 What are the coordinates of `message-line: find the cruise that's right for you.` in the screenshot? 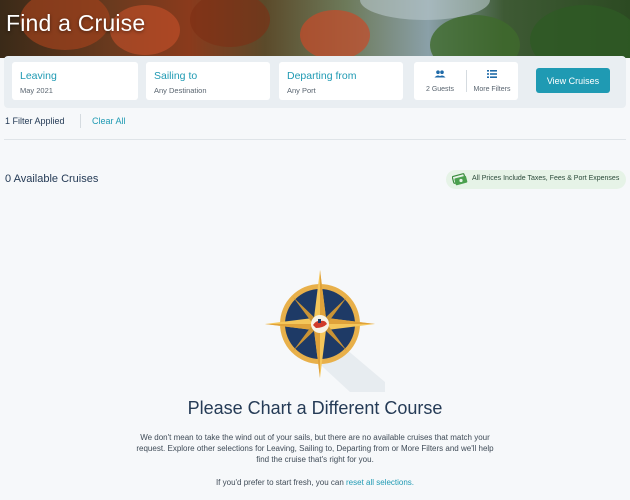 It's located at (315, 459).